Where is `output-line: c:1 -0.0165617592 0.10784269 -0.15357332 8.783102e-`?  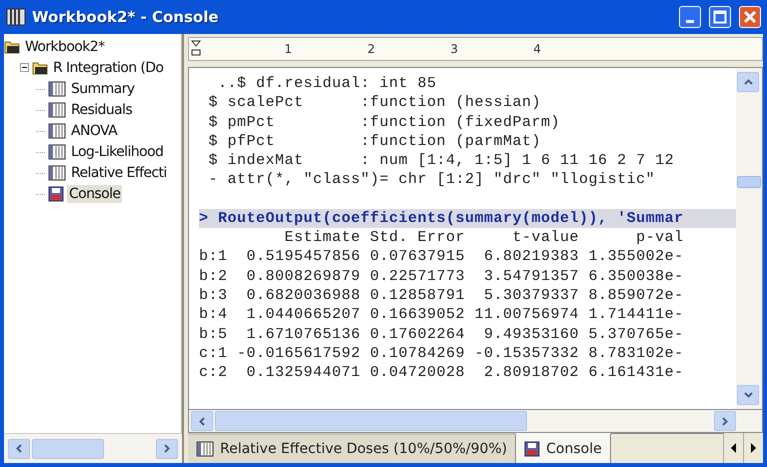 output-line: c:1 -0.0165617592 0.10784269 -0.15357332 8.783102e- is located at coordinates (442, 354).